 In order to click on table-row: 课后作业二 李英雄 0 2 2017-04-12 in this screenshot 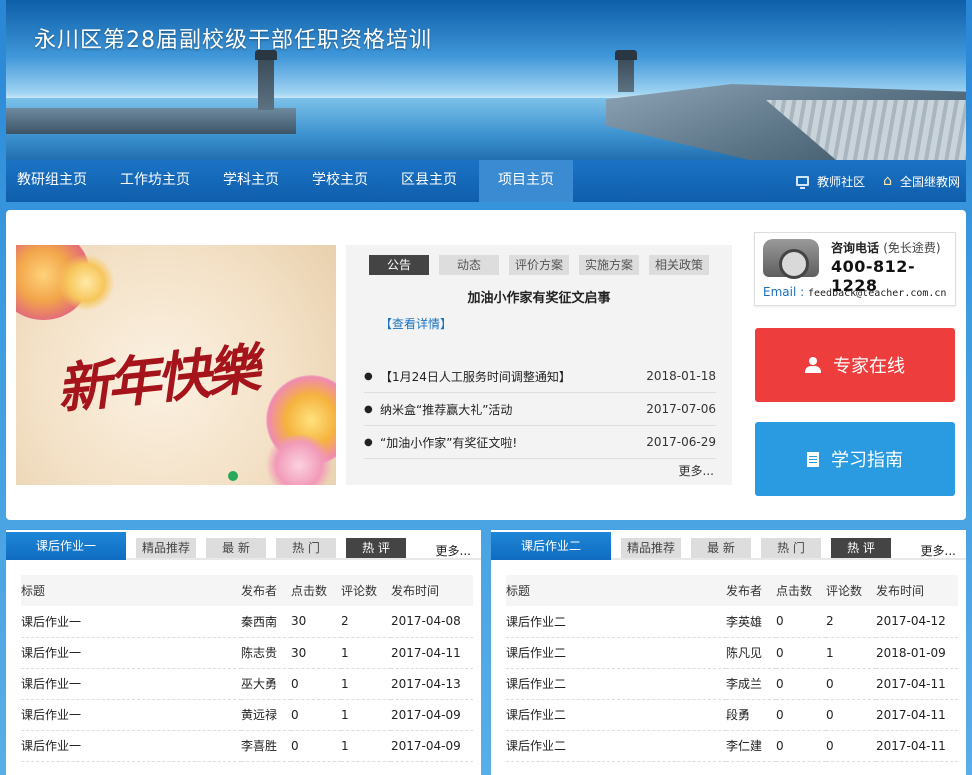, I will do `click(732, 622)`.